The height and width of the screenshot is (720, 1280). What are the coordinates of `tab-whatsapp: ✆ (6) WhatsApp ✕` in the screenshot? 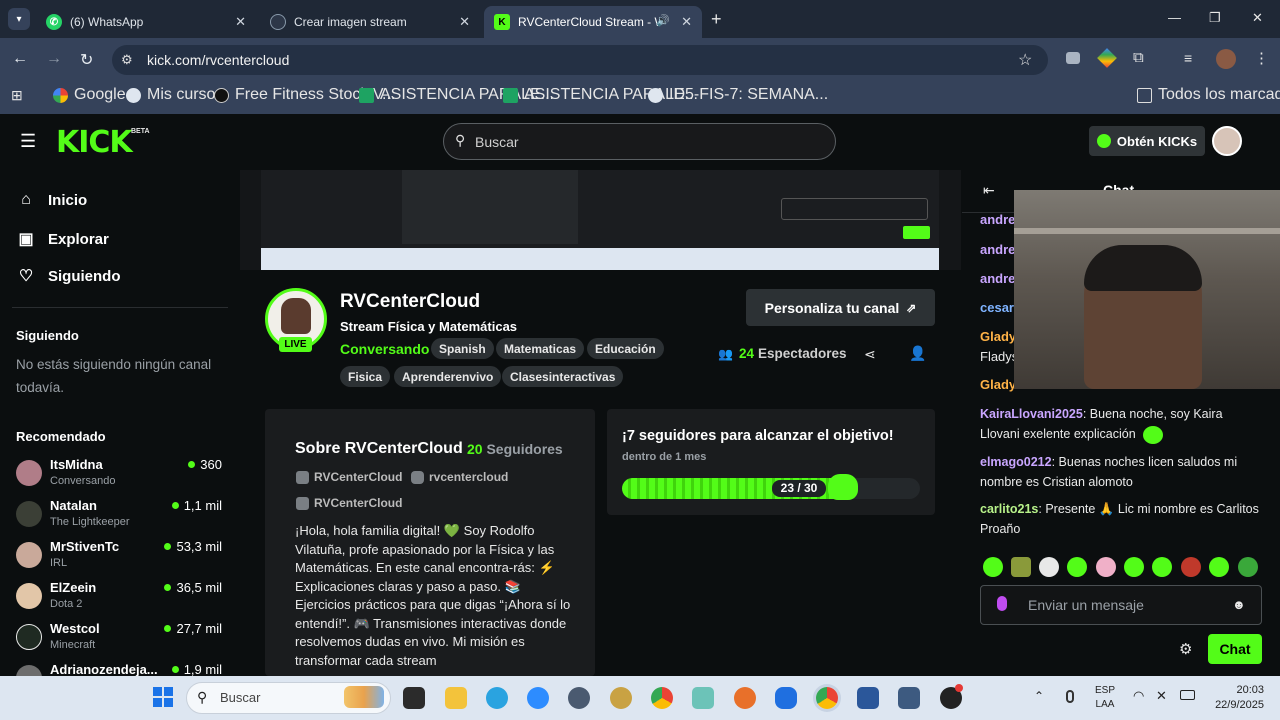 It's located at (146, 22).